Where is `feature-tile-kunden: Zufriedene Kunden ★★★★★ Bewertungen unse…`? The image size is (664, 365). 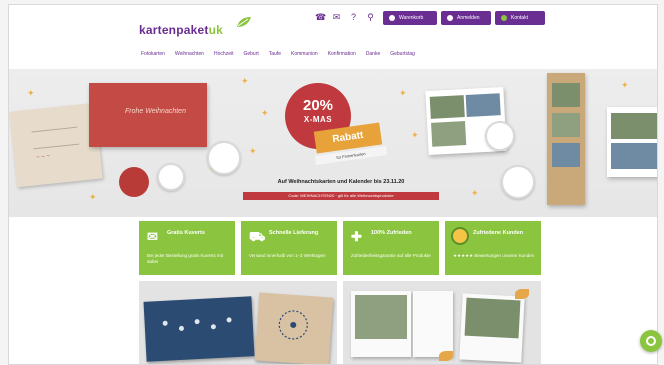 feature-tile-kunden: Zufriedene Kunden ★★★★★ Bewertungen unse… is located at coordinates (493, 248).